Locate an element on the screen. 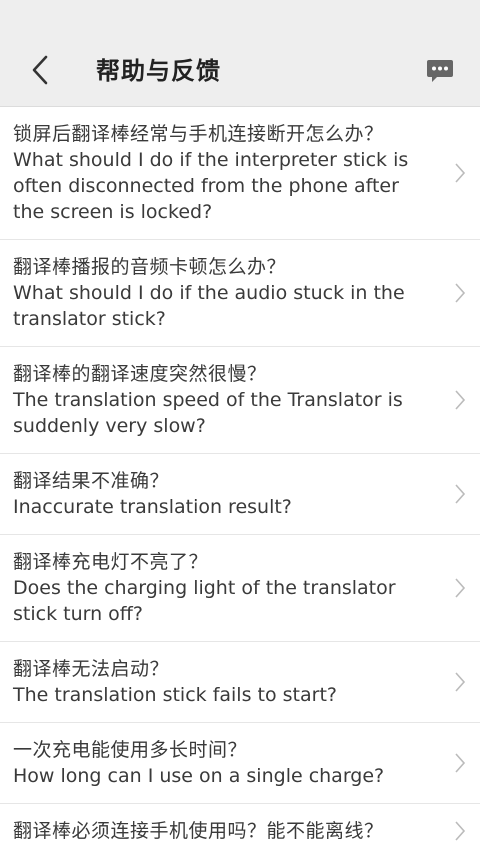 This screenshot has width=480, height=855. message-button is located at coordinates (440, 71).